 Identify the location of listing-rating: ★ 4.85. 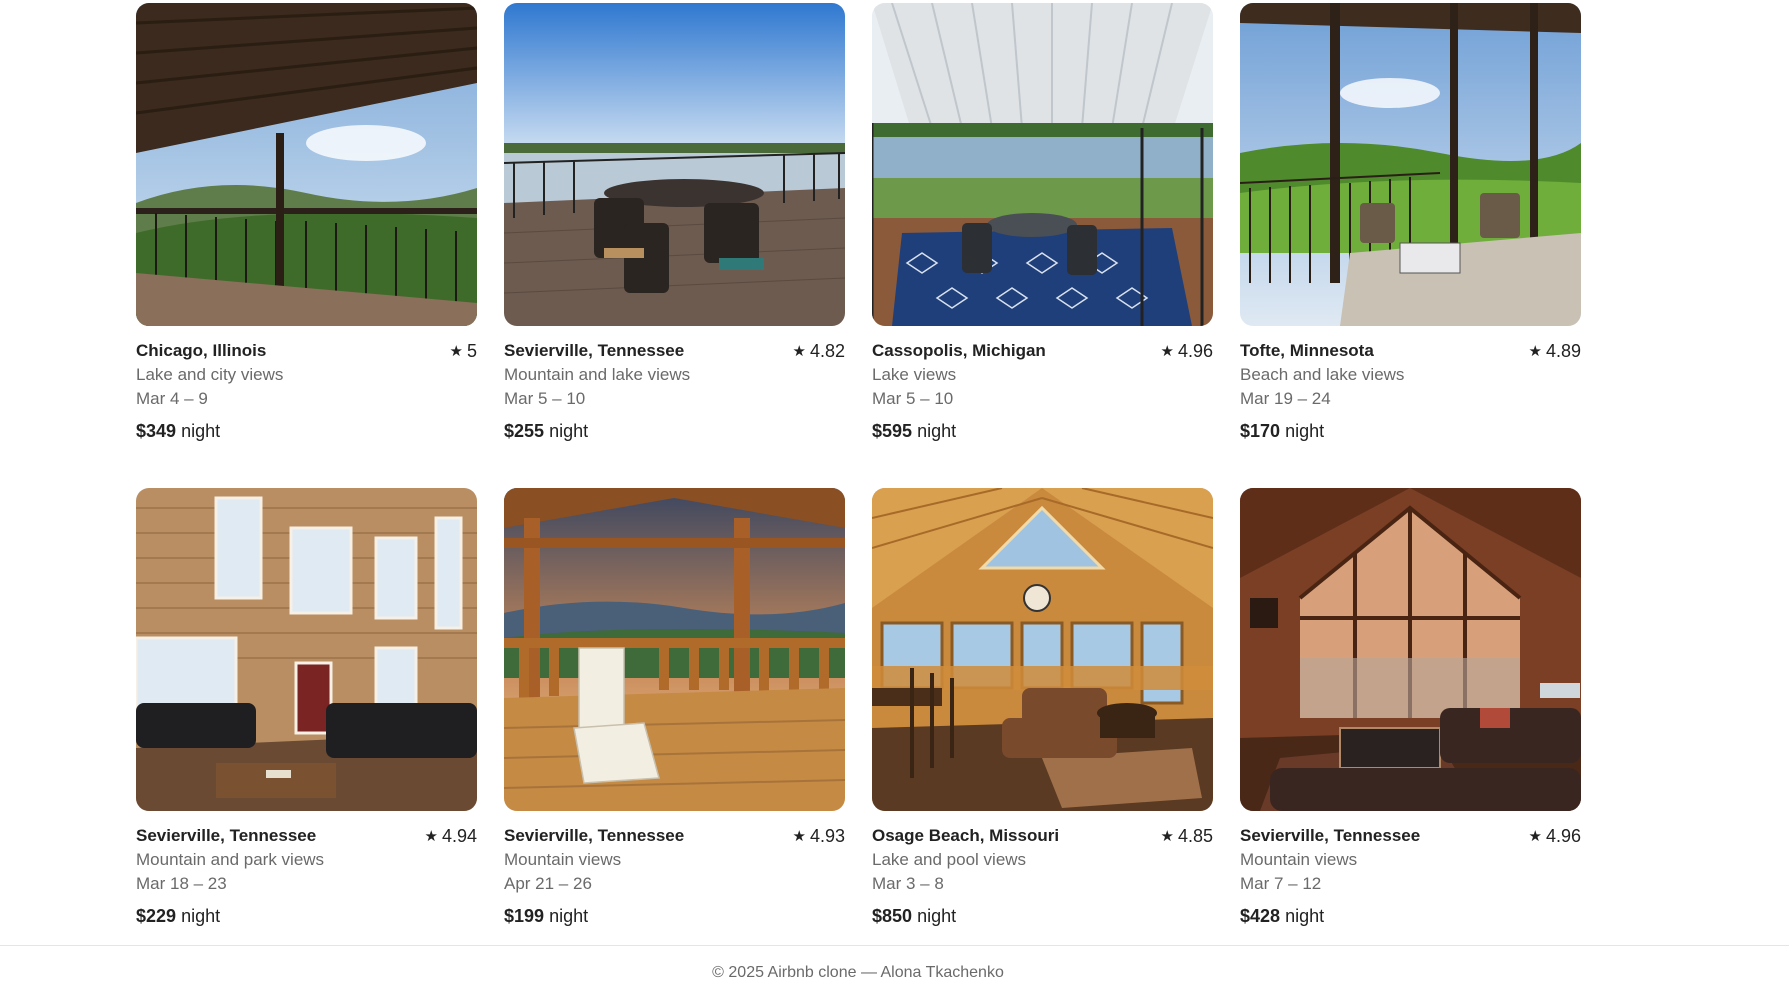
(1187, 836).